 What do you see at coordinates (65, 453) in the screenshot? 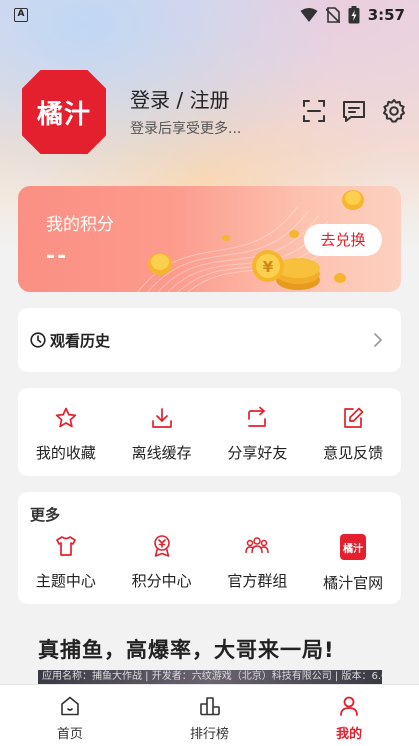
I see `favorites-label: 我的收藏` at bounding box center [65, 453].